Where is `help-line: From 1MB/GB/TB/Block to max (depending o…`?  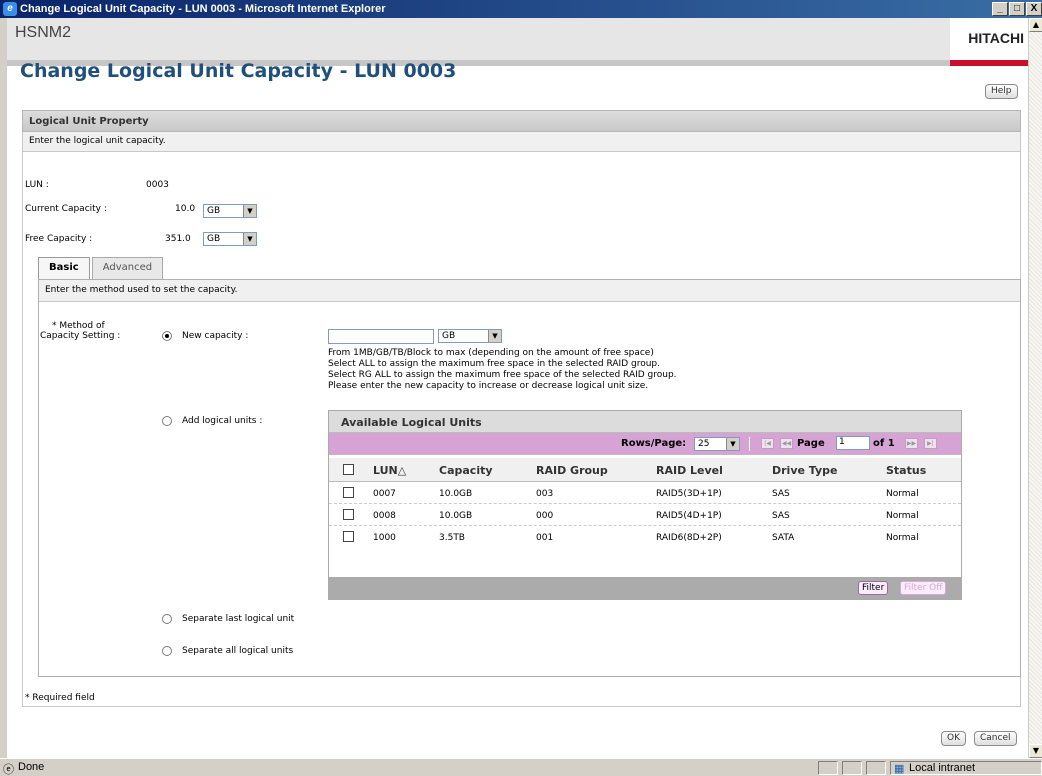 help-line: From 1MB/GB/TB/Block to max (depending o… is located at coordinates (491, 353).